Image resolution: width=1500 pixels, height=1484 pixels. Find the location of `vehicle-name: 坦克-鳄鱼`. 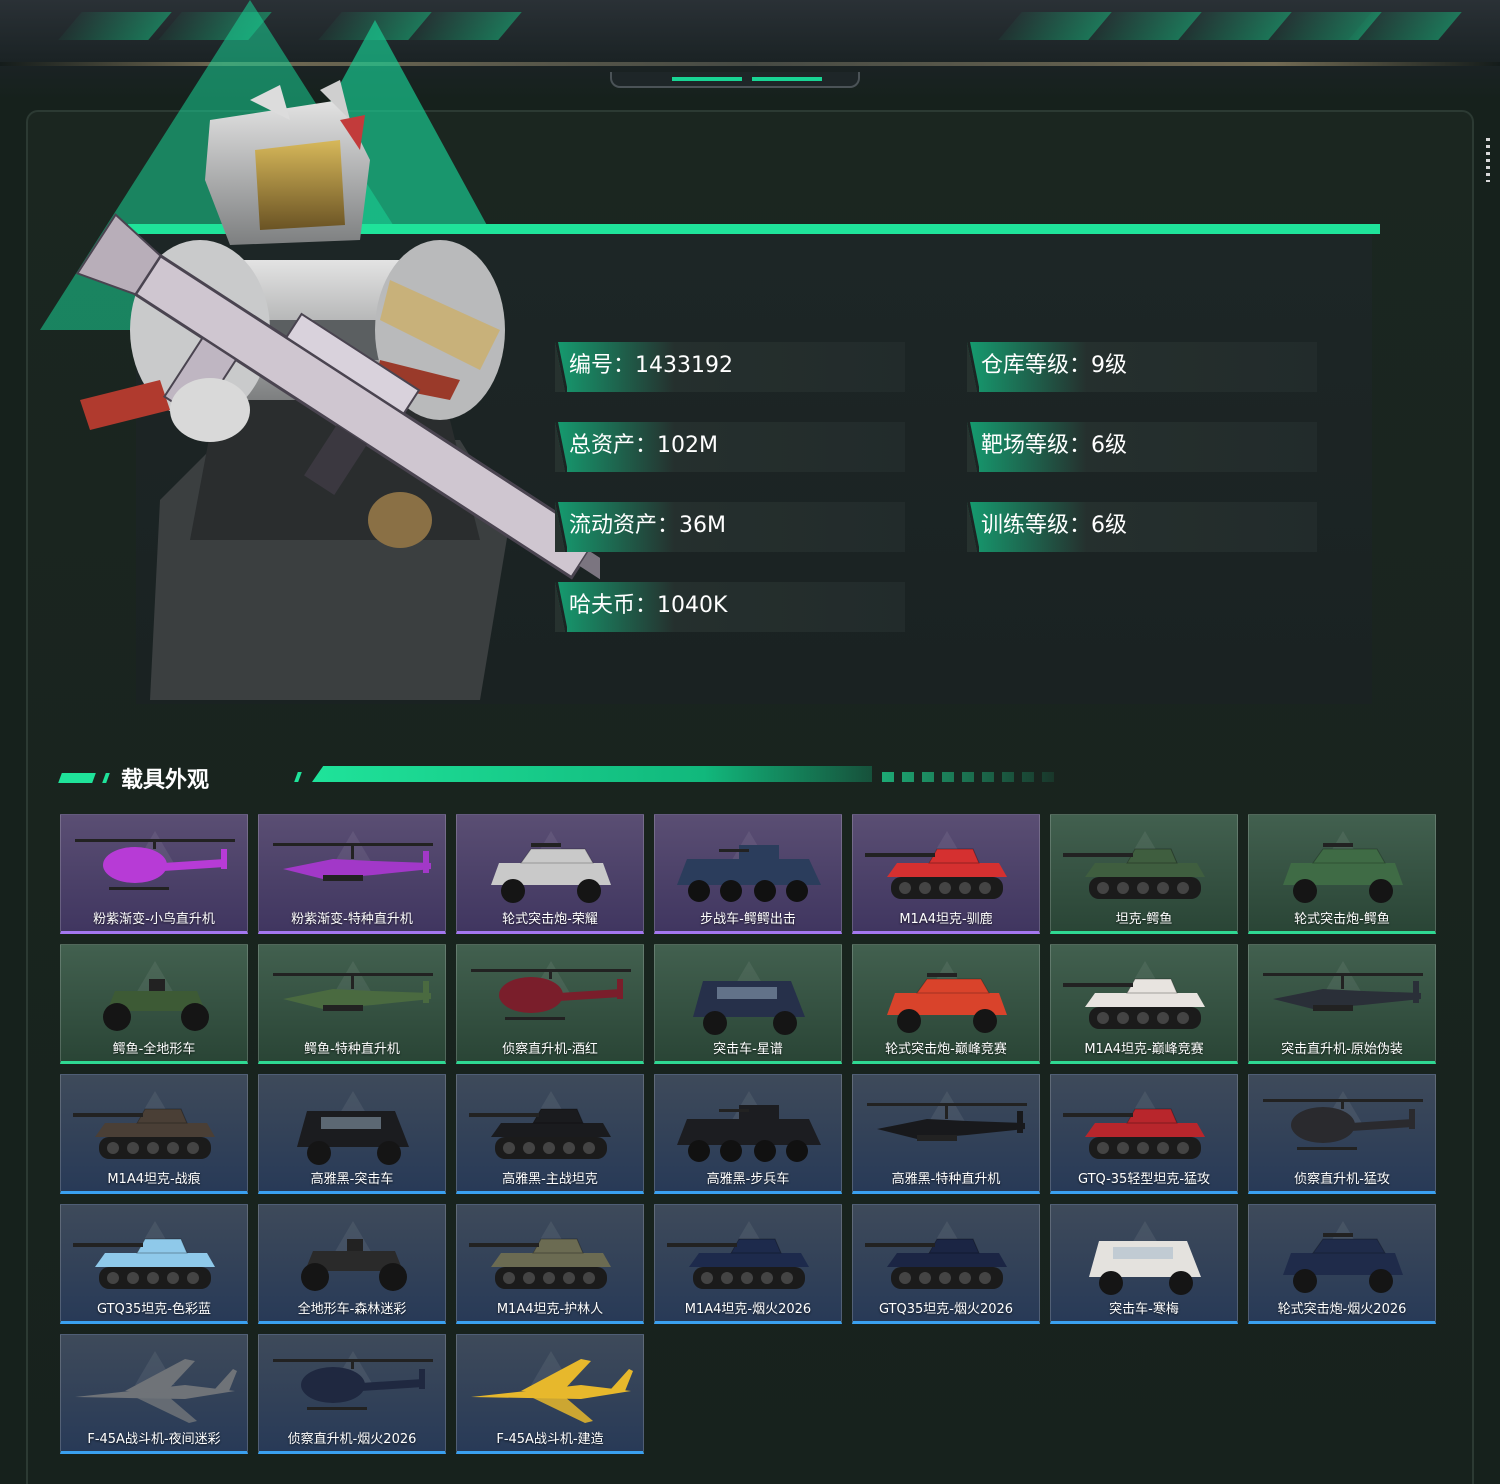

vehicle-name: 坦克-鳄鱼 is located at coordinates (1144, 919).